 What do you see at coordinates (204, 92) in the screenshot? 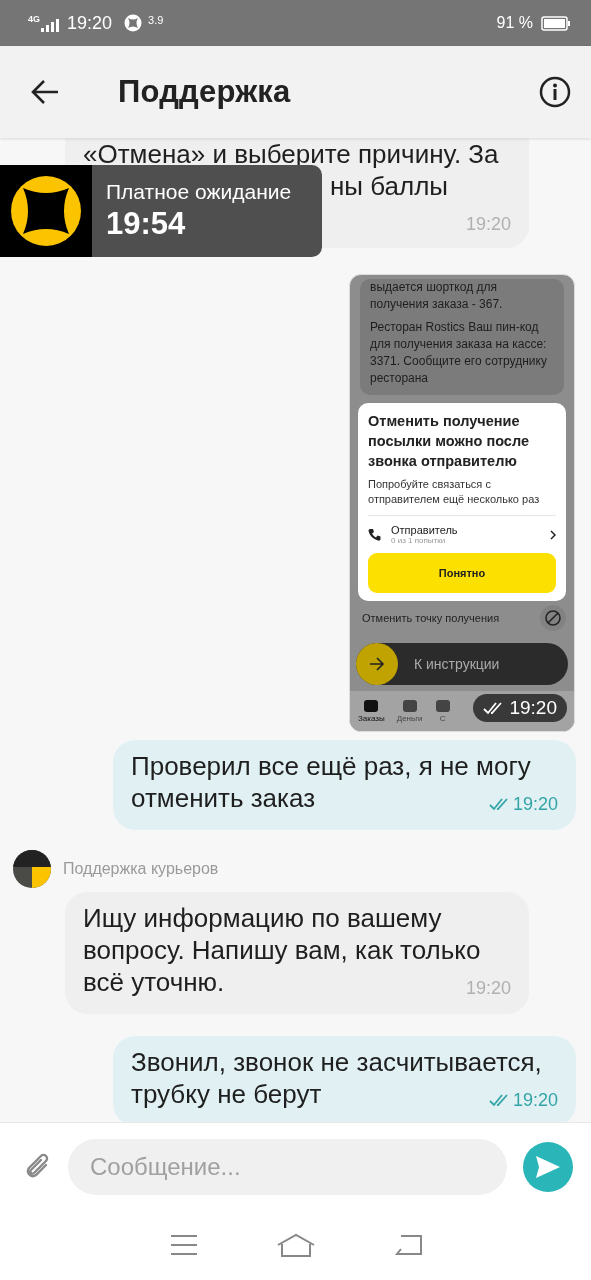
I see `screen-title: Поддержка` at bounding box center [204, 92].